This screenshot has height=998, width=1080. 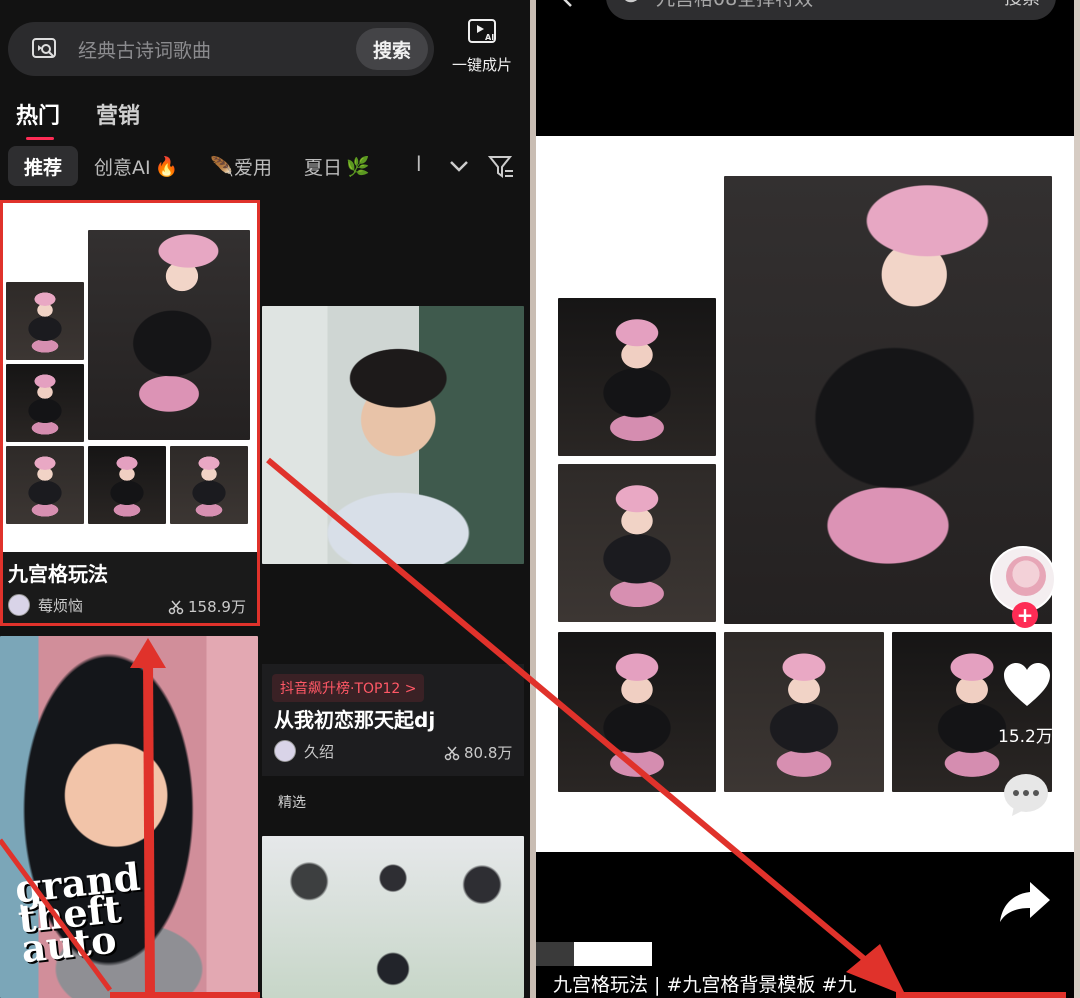 I want to click on search-input: 经典古诗词歌曲, so click(x=217, y=49).